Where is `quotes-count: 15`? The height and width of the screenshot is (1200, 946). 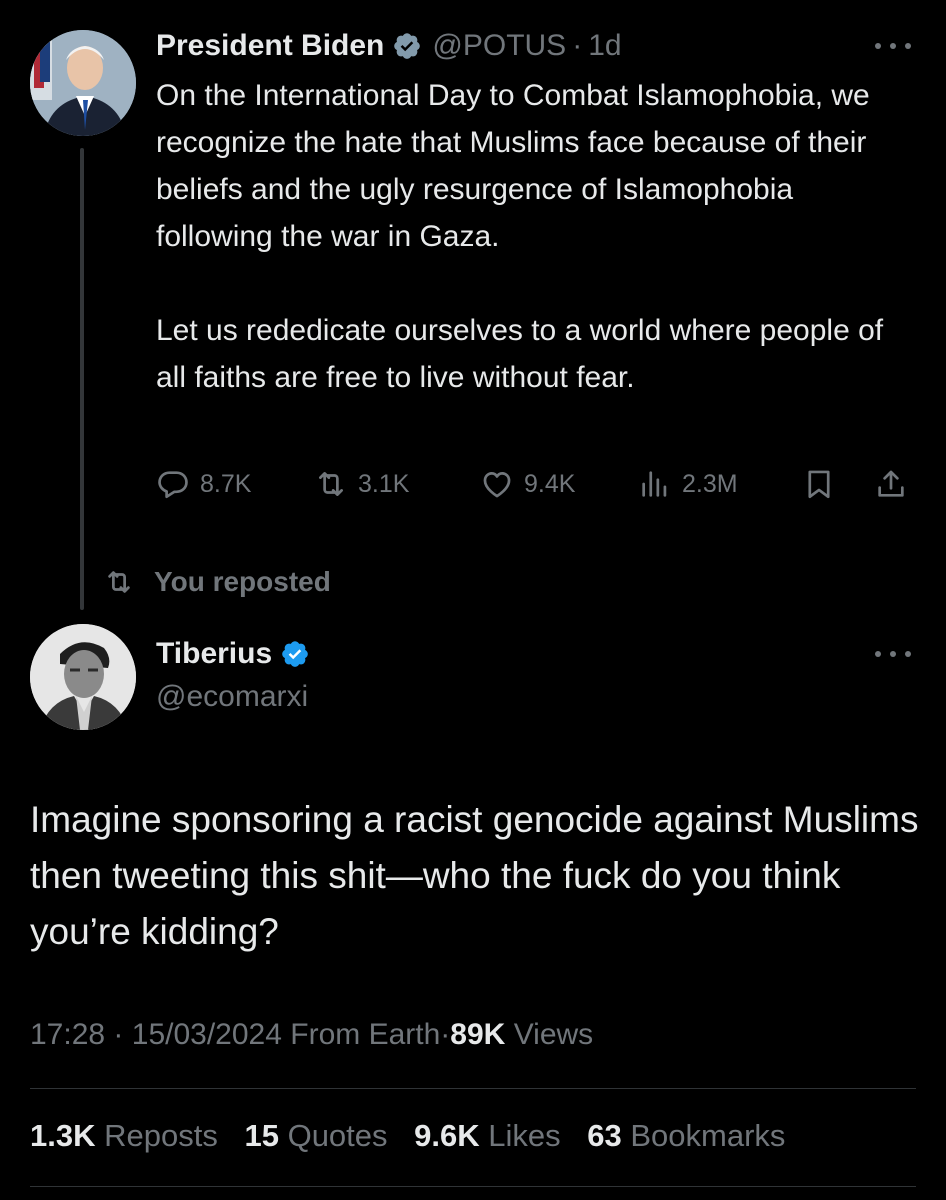 quotes-count: 15 is located at coordinates (261, 1135).